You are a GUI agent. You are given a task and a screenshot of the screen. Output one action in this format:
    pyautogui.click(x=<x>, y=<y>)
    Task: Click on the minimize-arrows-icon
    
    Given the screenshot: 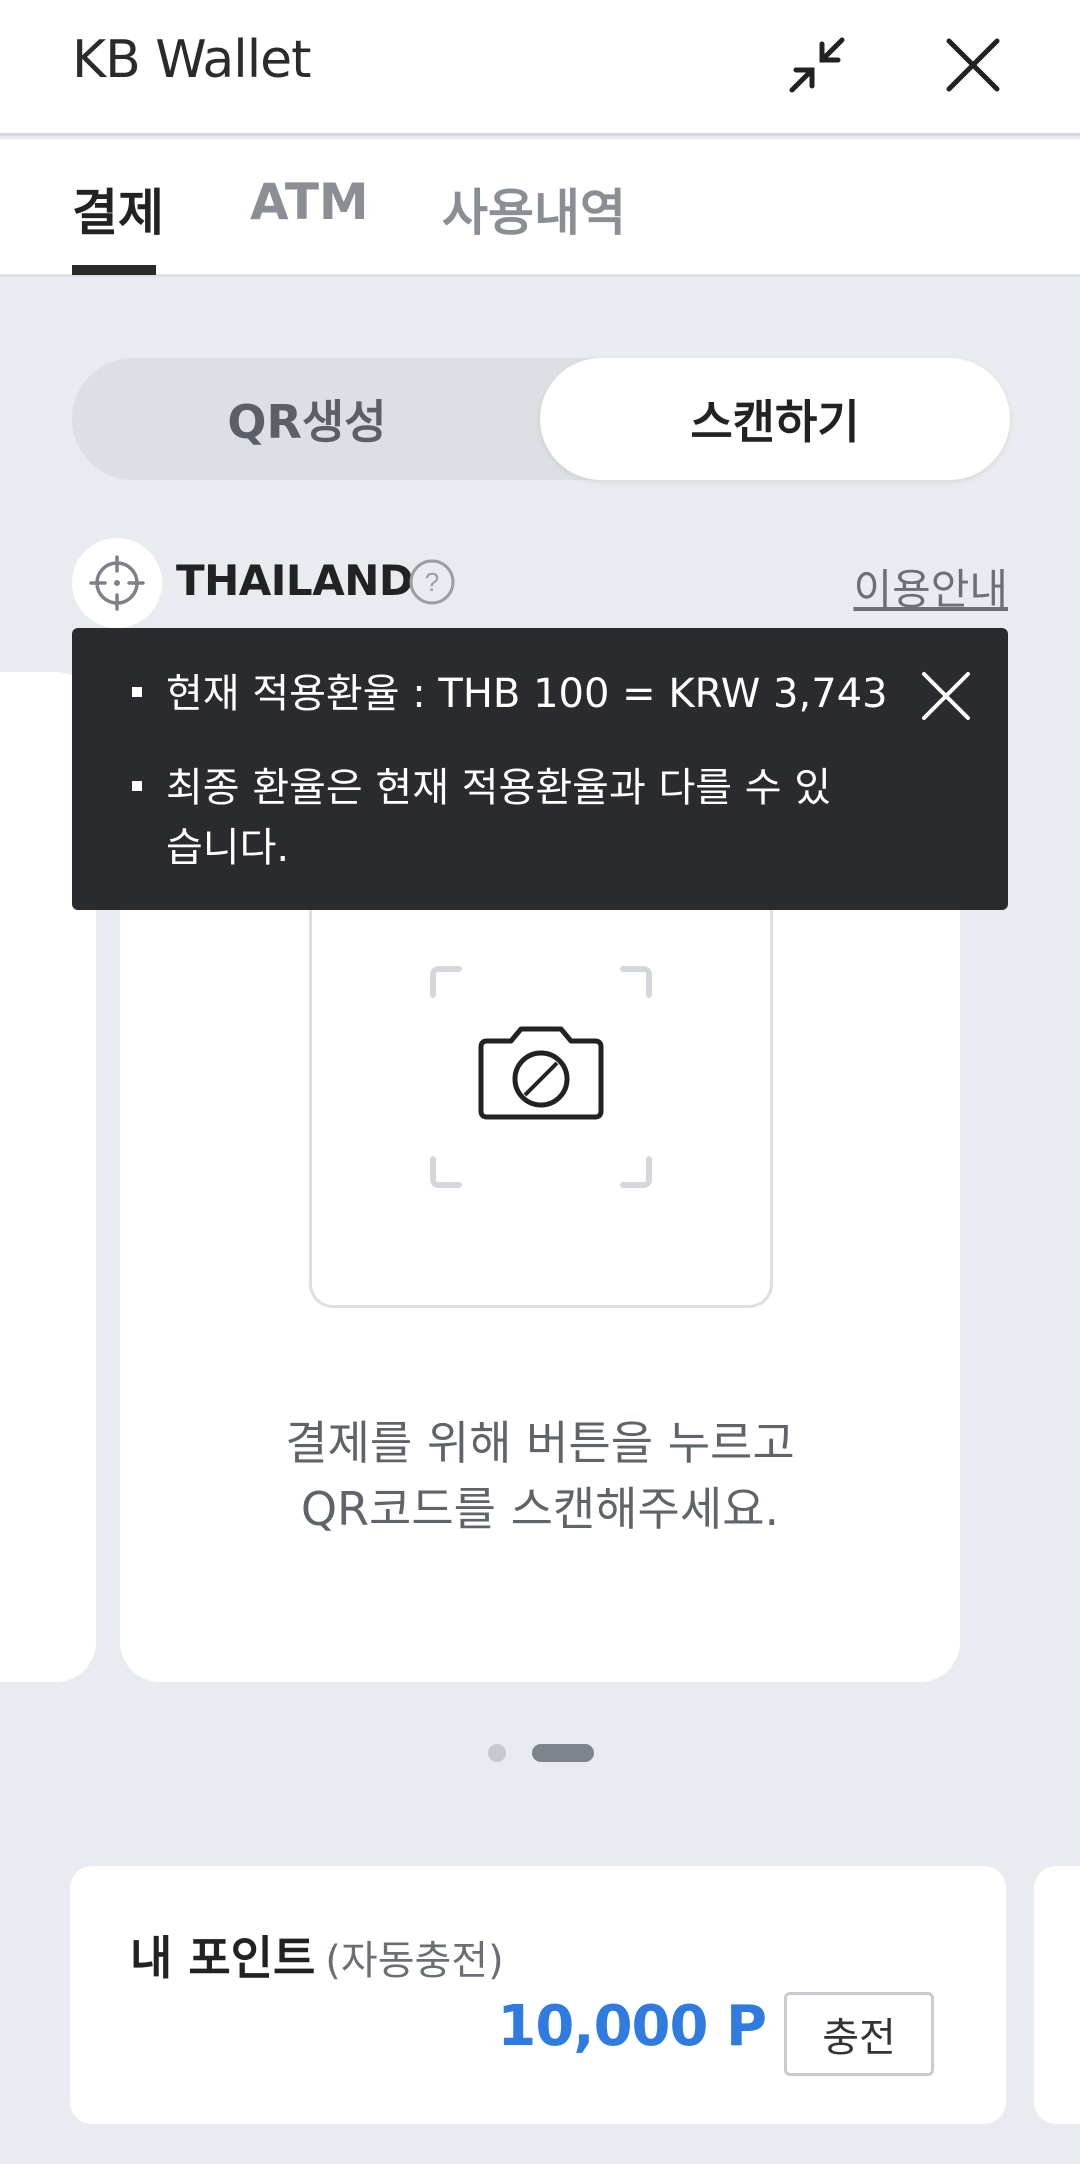 What is the action you would take?
    pyautogui.click(x=817, y=65)
    